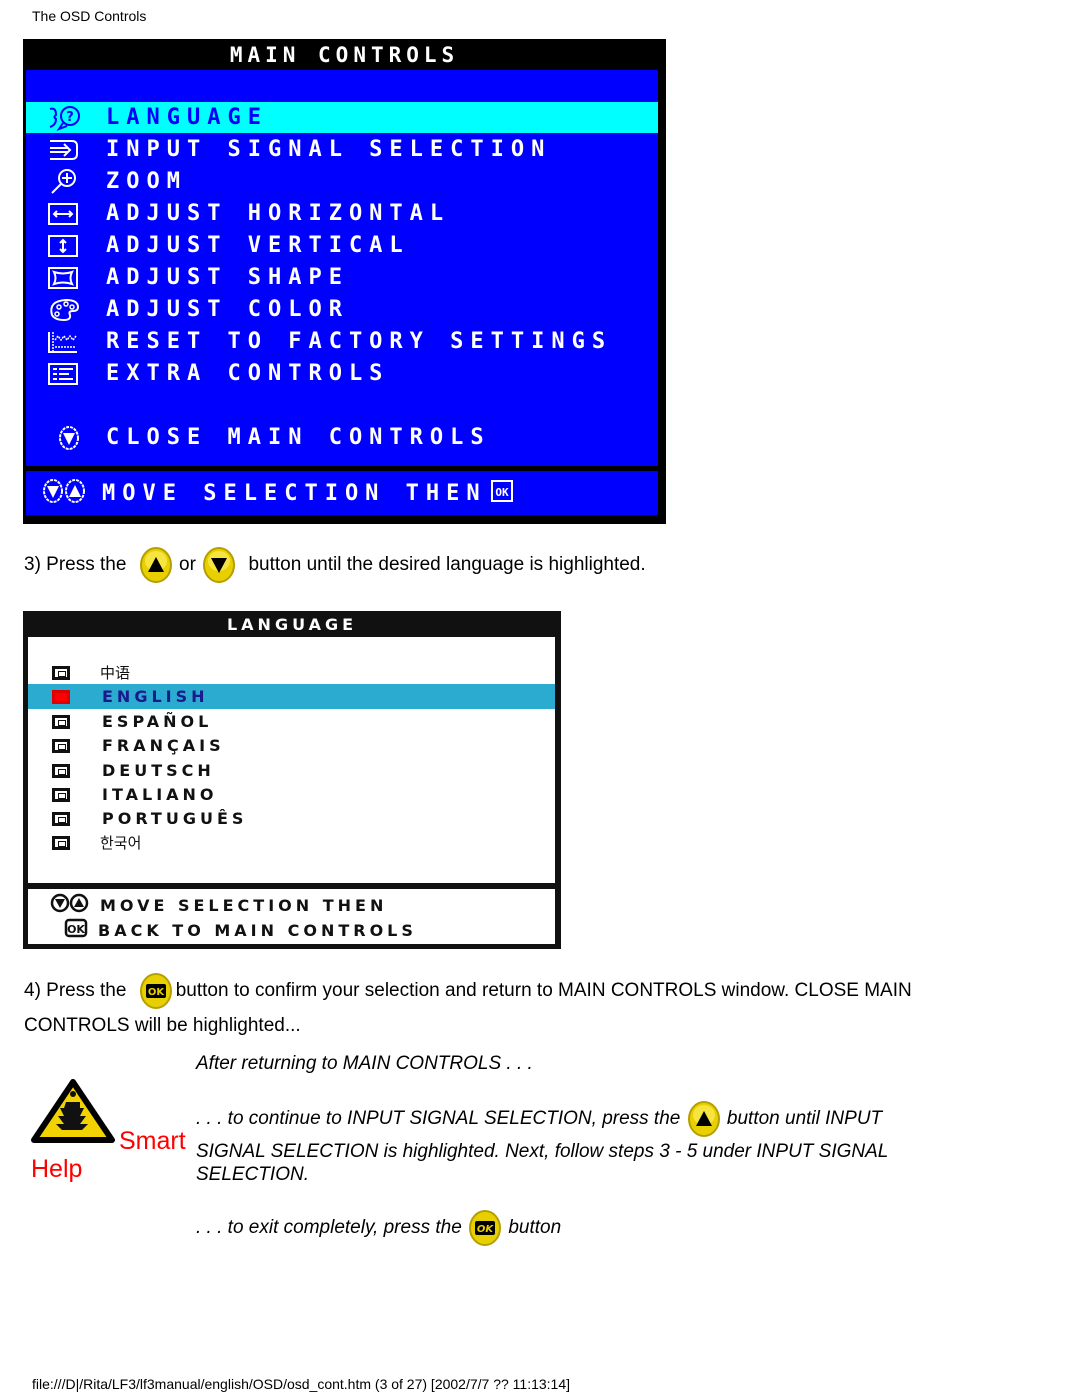  What do you see at coordinates (75, 991) in the screenshot?
I see `step-4-prefix: 4) Press the` at bounding box center [75, 991].